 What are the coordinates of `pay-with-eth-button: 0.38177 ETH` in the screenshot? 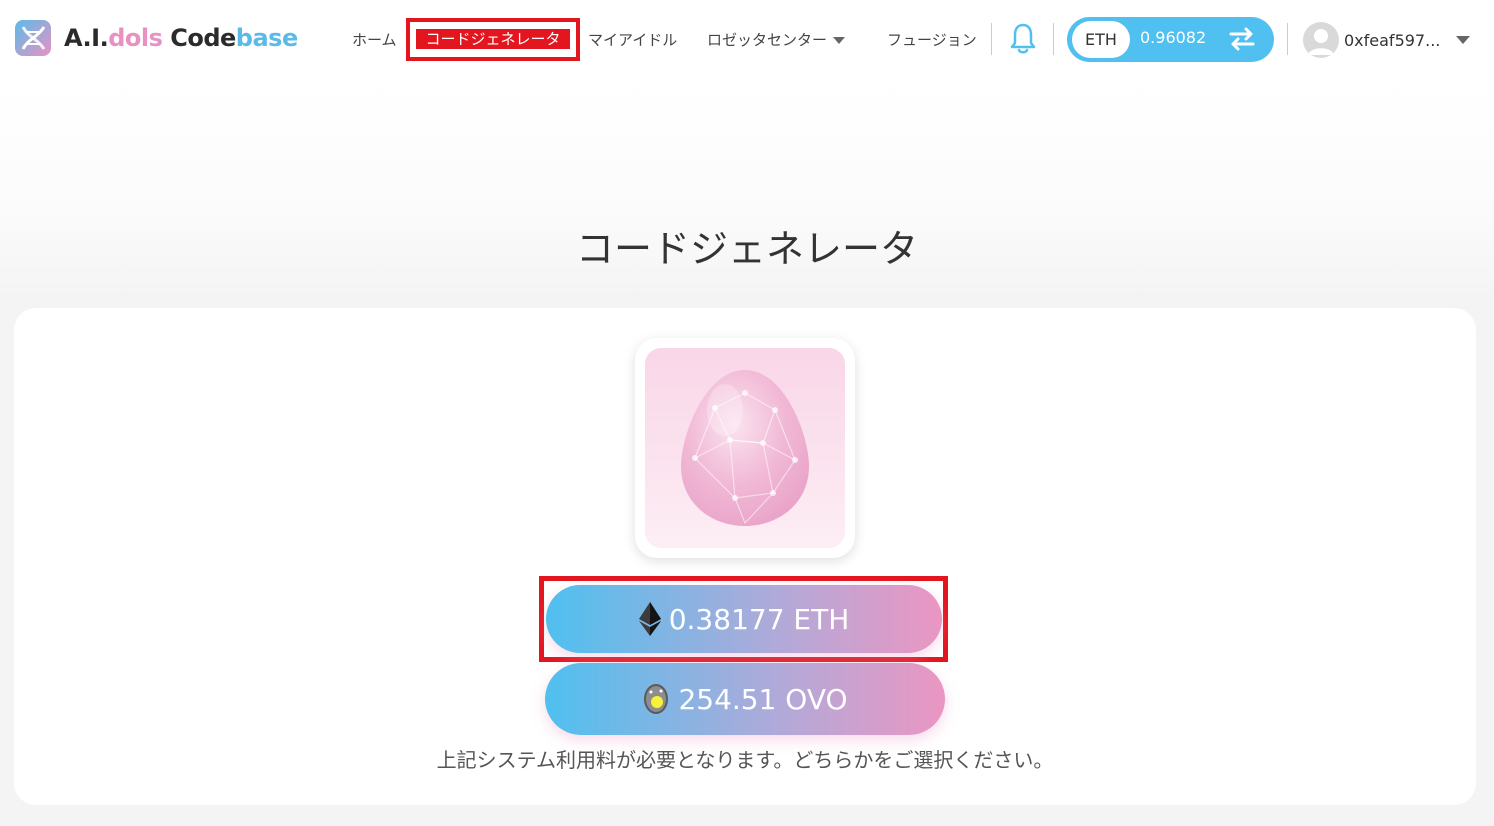 It's located at (744, 619).